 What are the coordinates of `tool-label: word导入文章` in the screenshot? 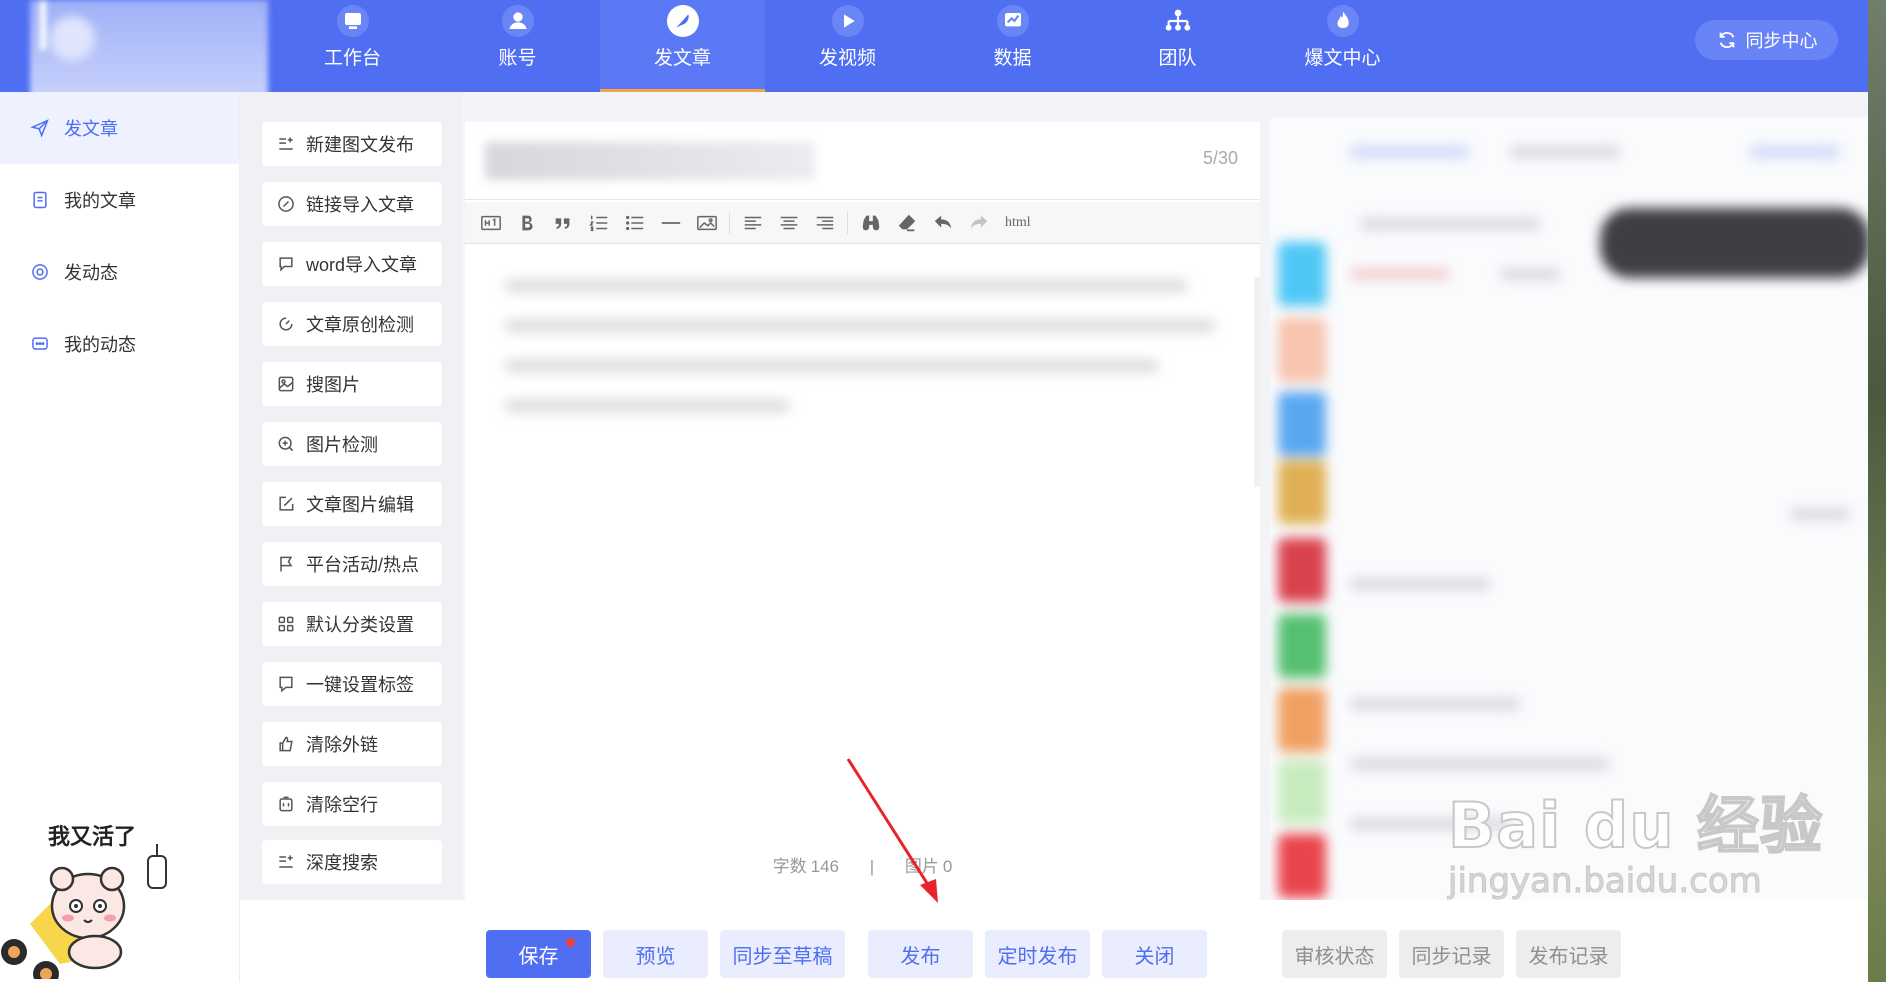 It's located at (362, 265).